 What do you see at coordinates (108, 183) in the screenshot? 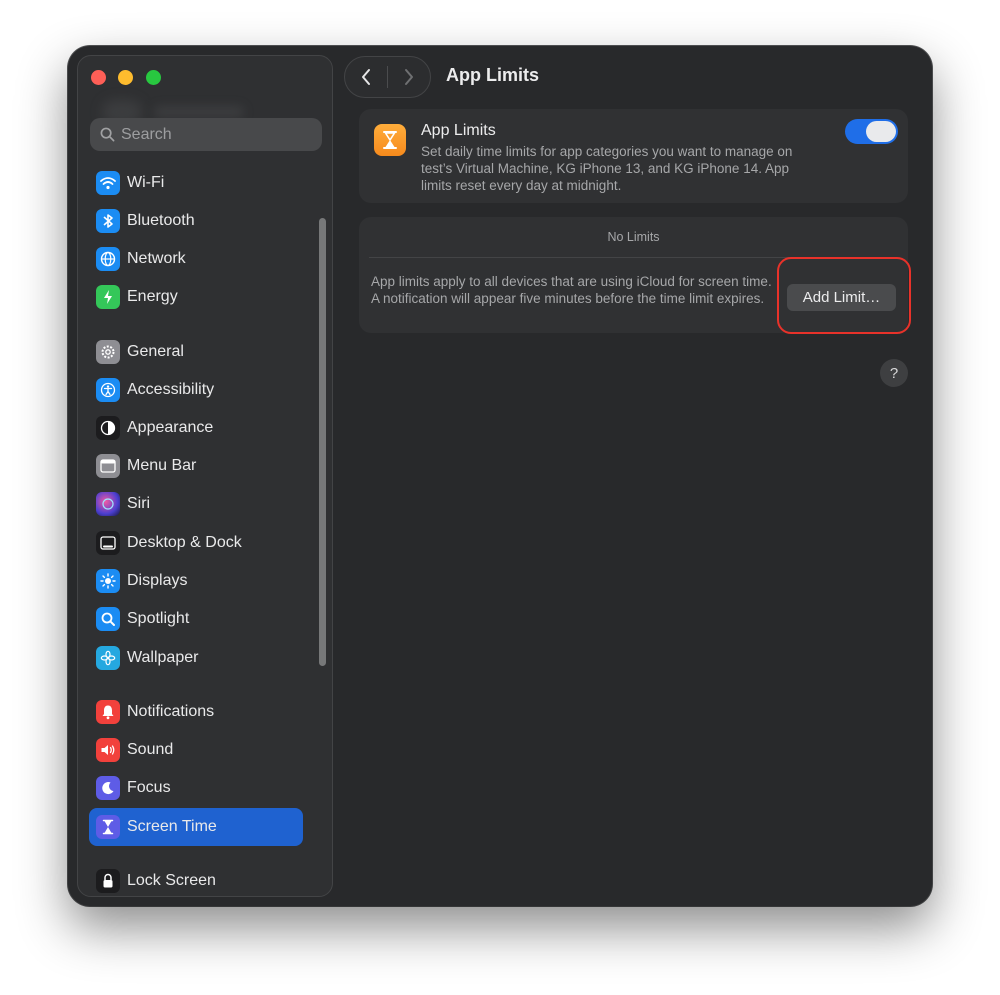
I see `wifi-icon` at bounding box center [108, 183].